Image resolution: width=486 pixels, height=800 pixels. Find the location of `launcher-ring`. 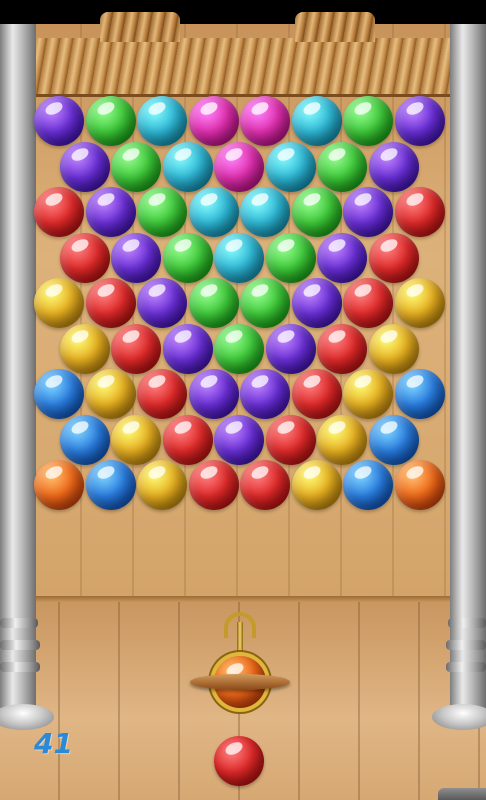

launcher-ring is located at coordinates (240, 682).